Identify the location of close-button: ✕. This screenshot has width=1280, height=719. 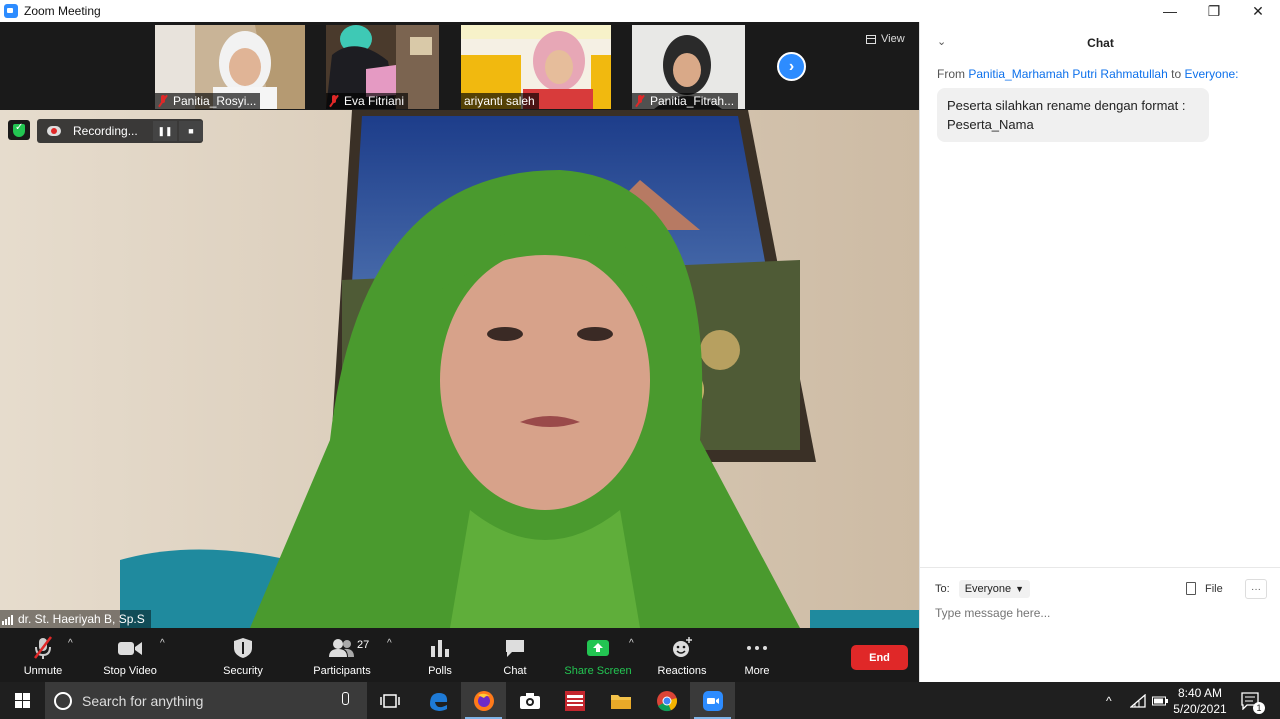
(1258, 11).